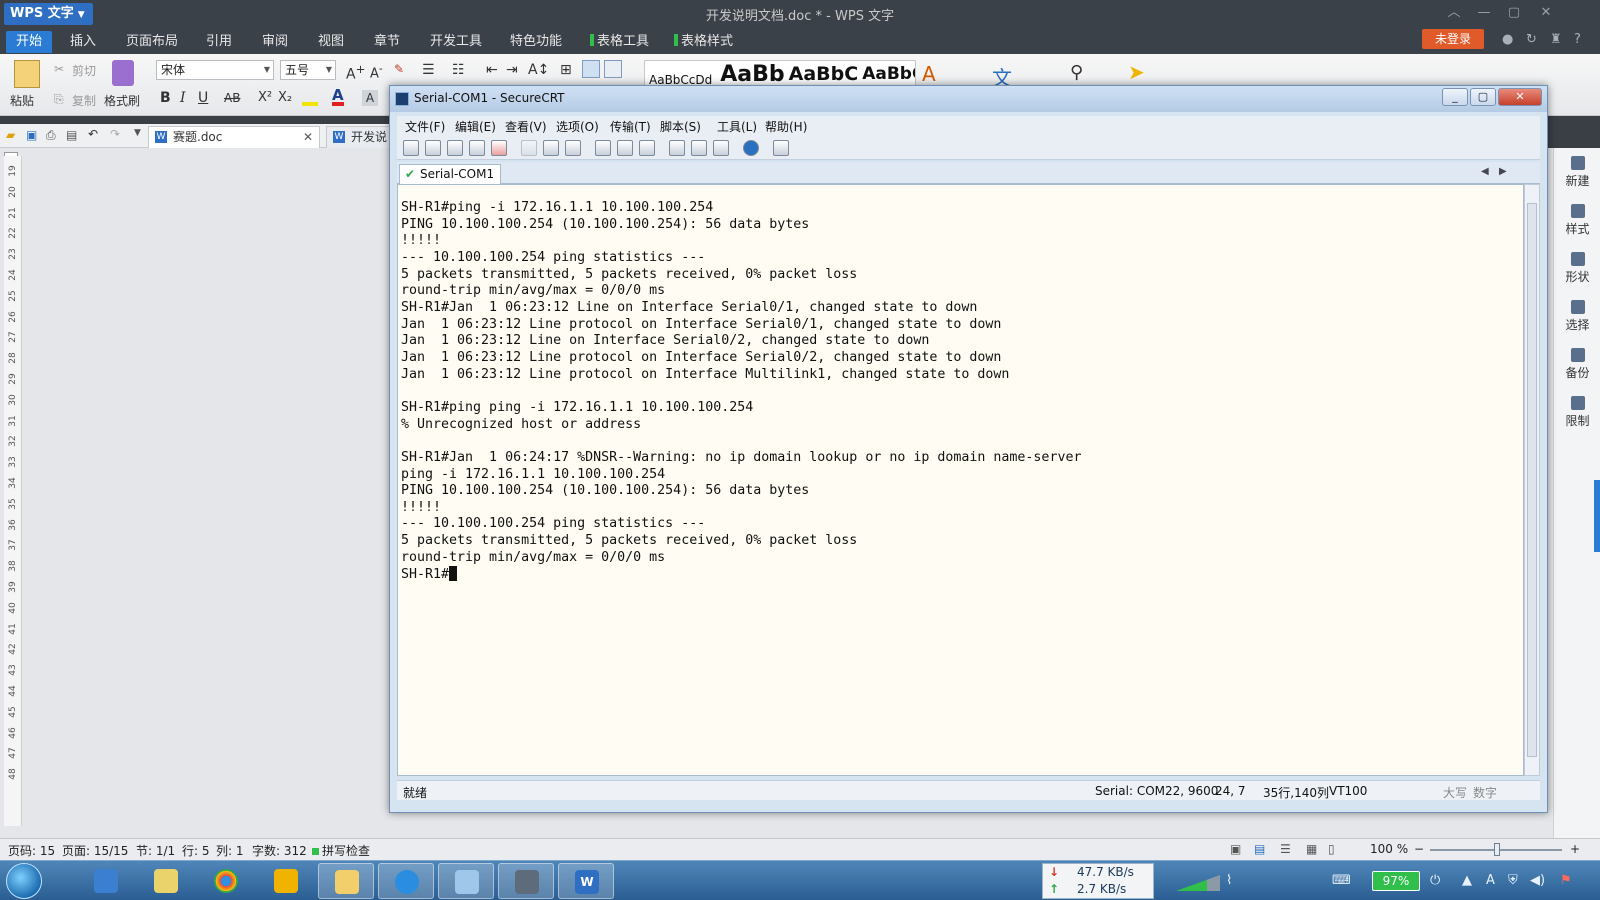 The width and height of the screenshot is (1600, 900). I want to click on tab-table-style: 表格样式, so click(703, 42).